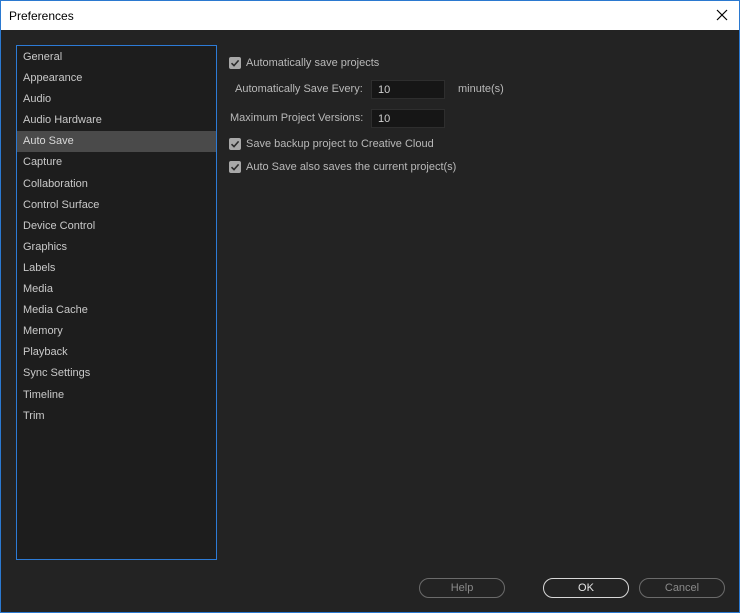  Describe the element at coordinates (116, 268) in the screenshot. I see `sidebar-item-labels: Labels` at that location.